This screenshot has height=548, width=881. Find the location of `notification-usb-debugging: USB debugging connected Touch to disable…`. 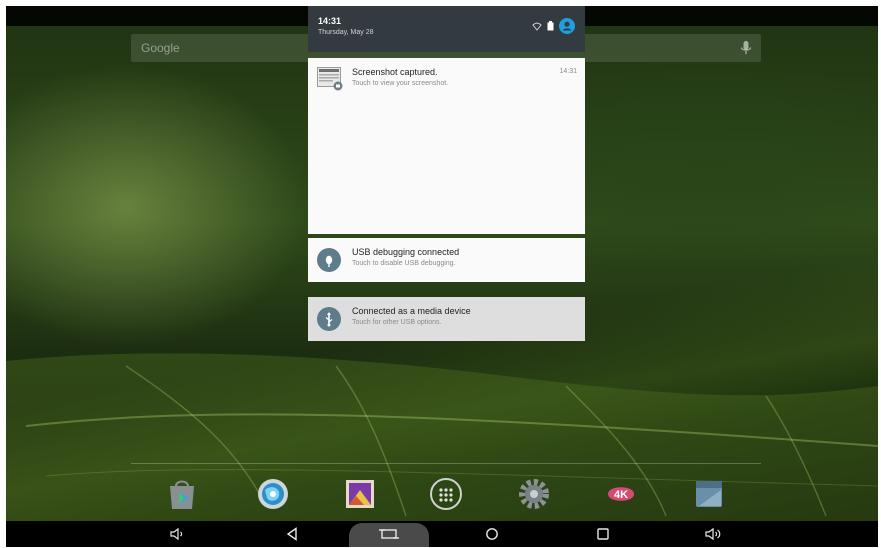

notification-usb-debugging: USB debugging connected Touch to disable… is located at coordinates (446, 260).